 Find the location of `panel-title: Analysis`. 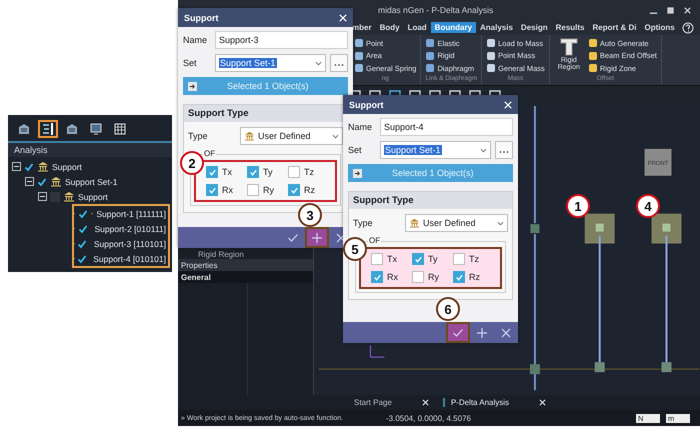

panel-title: Analysis is located at coordinates (31, 150).